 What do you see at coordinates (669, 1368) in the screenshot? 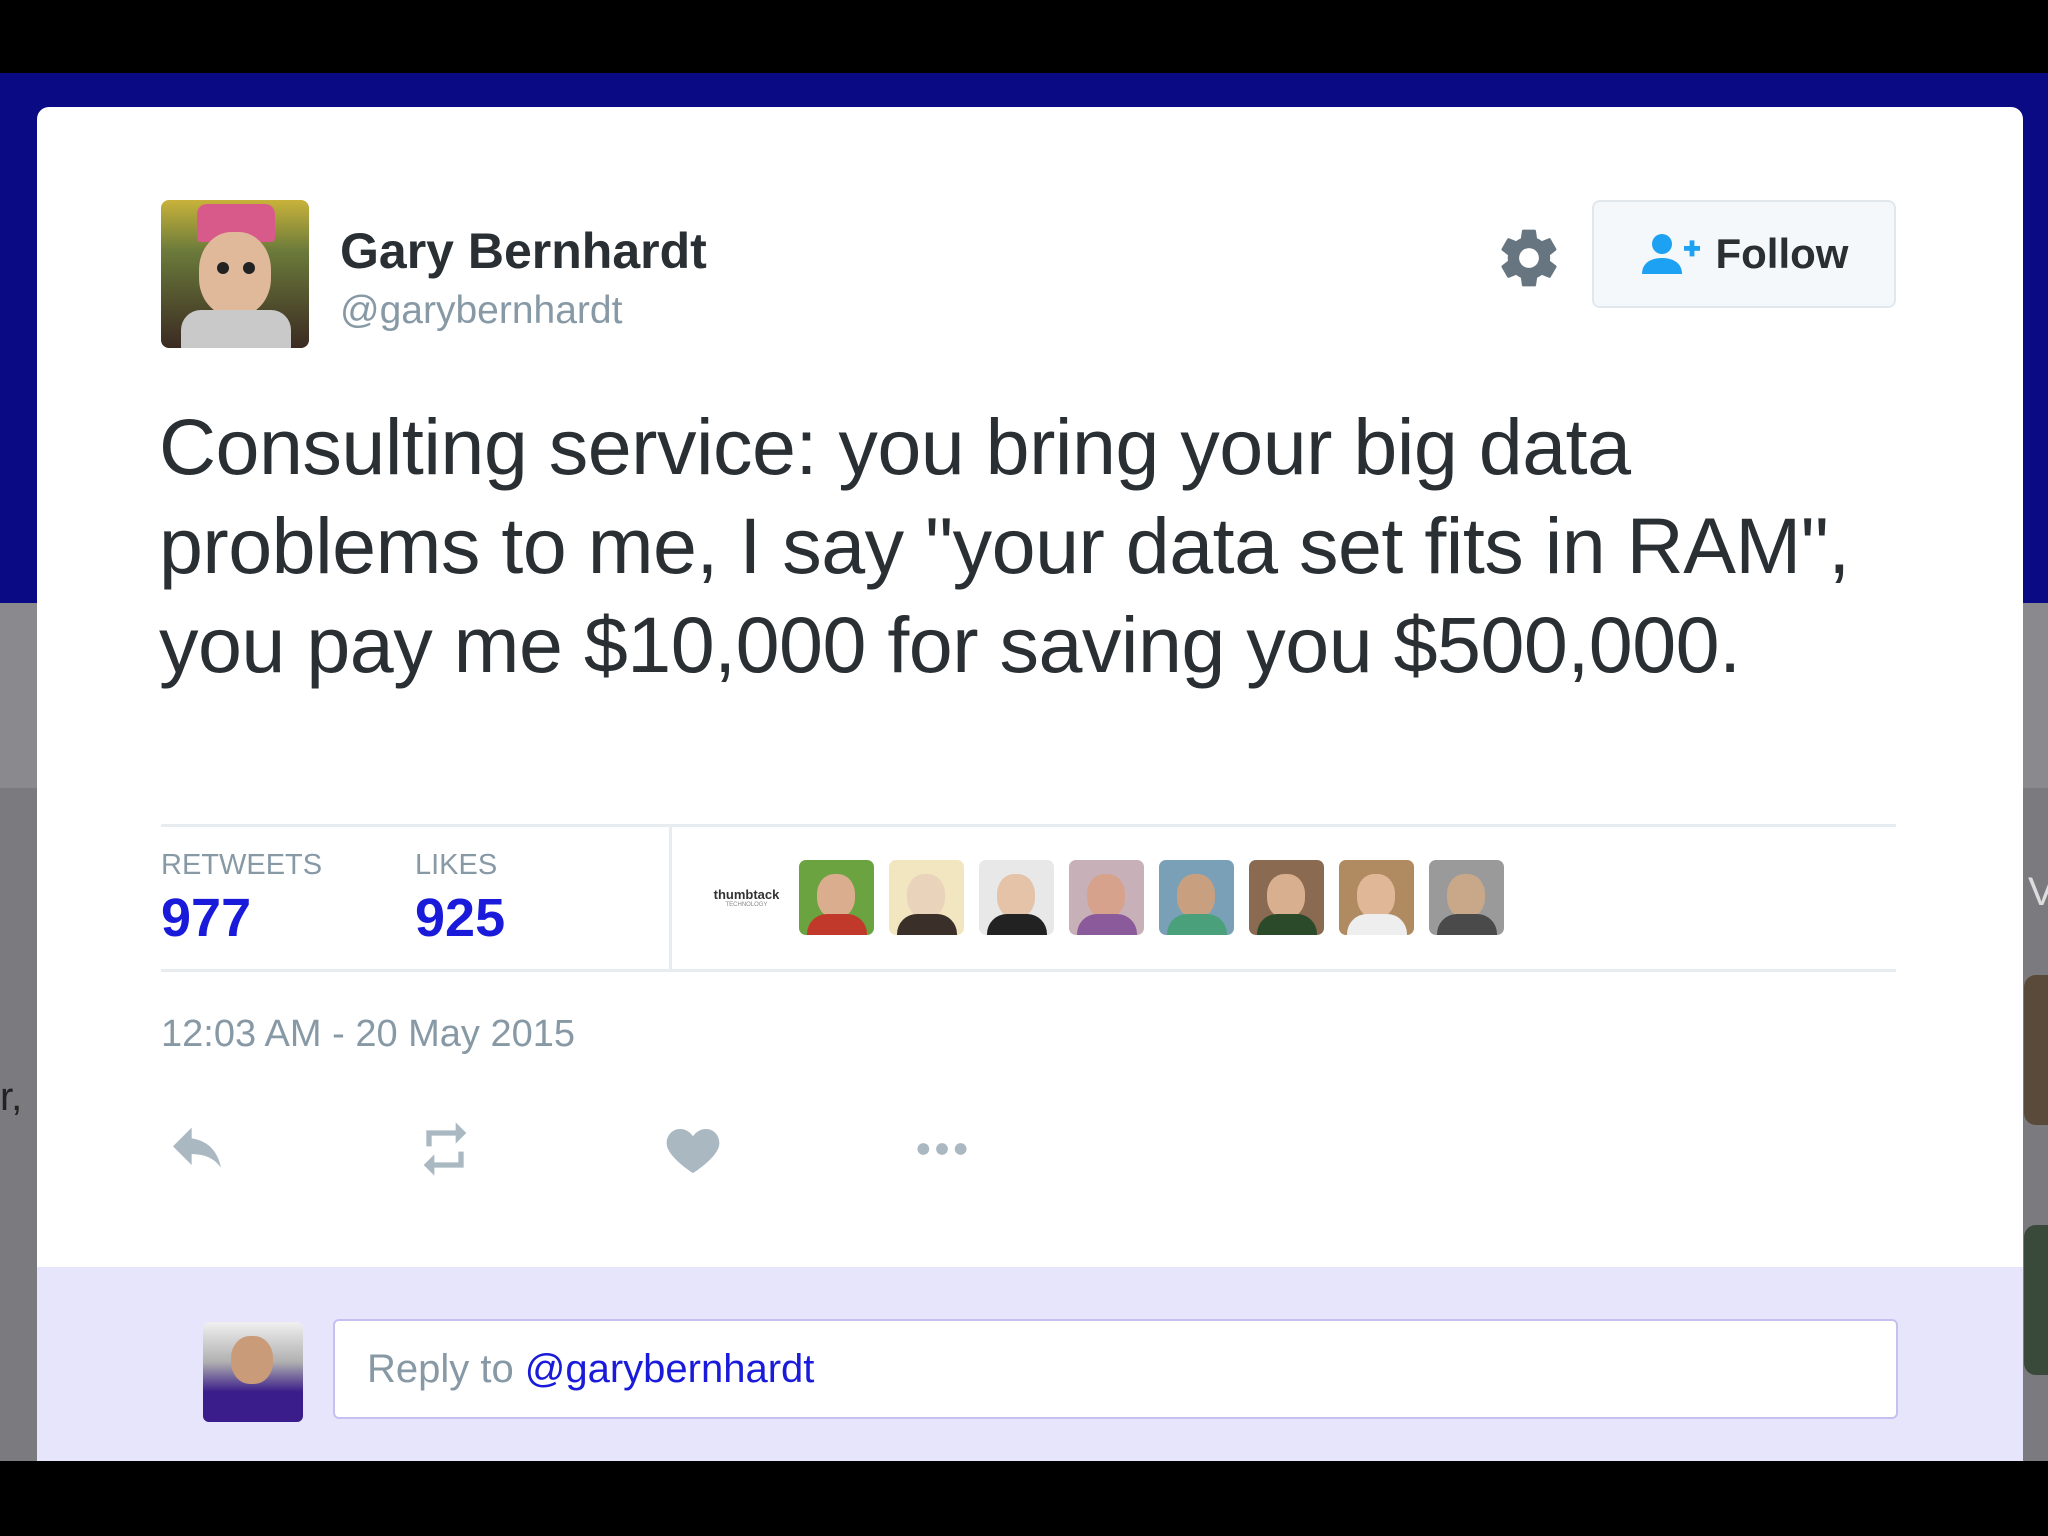
I see `reply-mention: @garybernhardt` at bounding box center [669, 1368].